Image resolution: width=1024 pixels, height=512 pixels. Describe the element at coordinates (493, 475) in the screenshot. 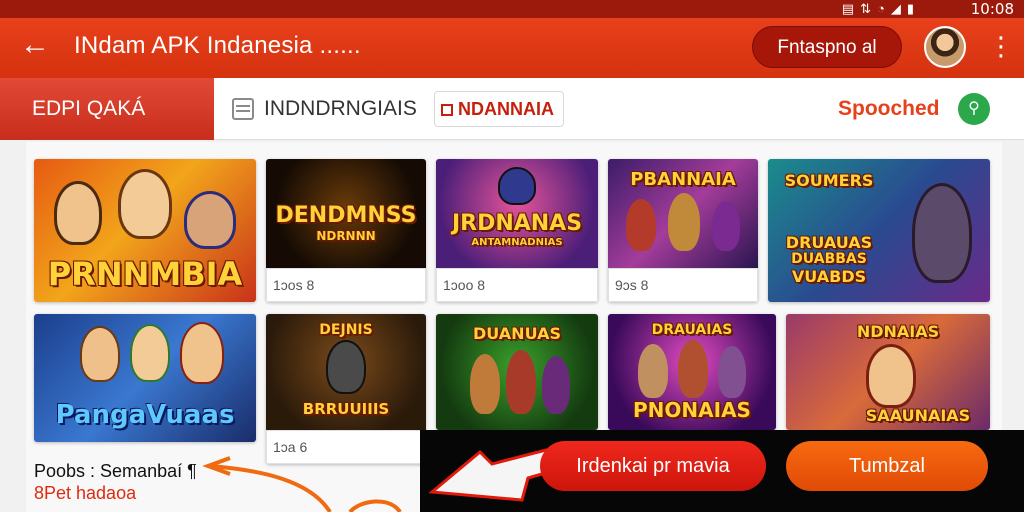

I see `pointer-arrow-icon` at that location.